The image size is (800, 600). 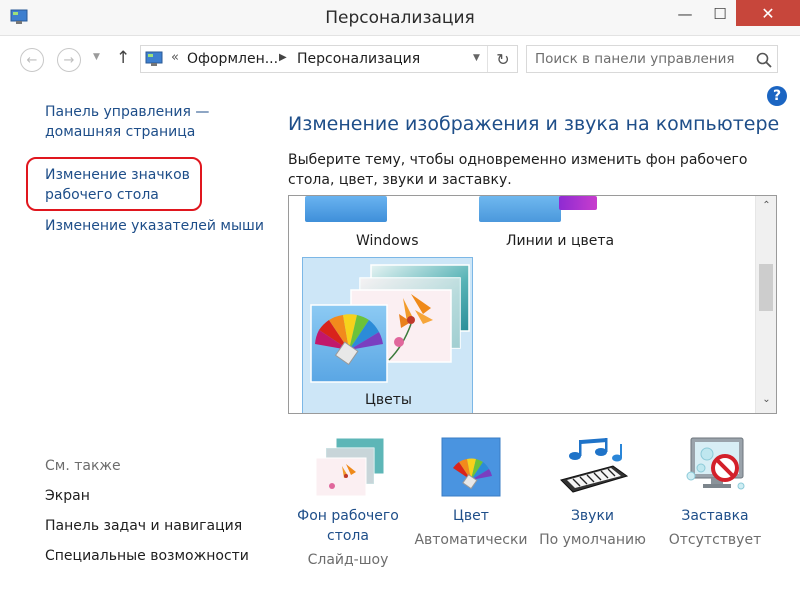 What do you see at coordinates (560, 241) in the screenshot?
I see `theme-label-lines-colors: Линии и цвета` at bounding box center [560, 241].